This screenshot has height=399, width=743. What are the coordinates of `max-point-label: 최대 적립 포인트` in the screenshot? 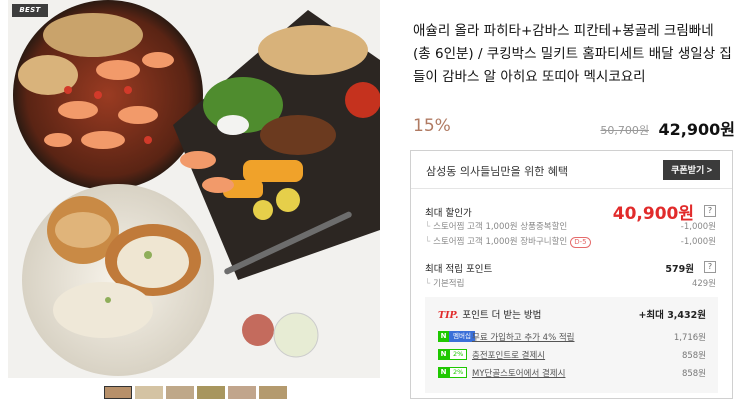 It's located at (459, 269).